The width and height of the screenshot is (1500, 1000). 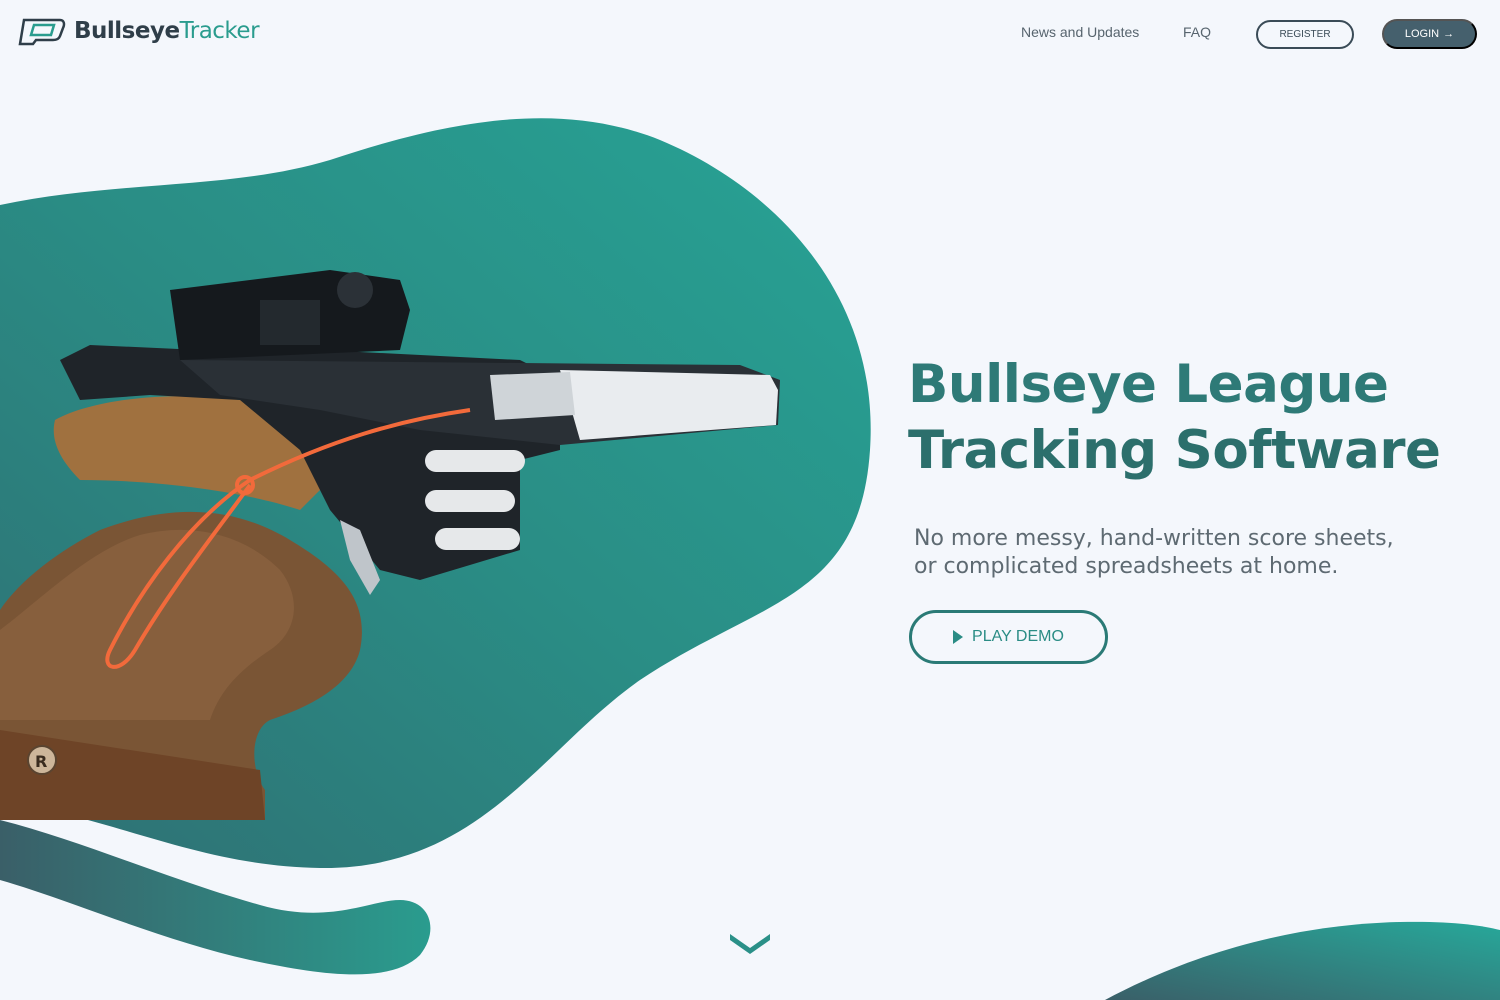 What do you see at coordinates (1126, 566) in the screenshot?
I see `hero-subtitle-line2: or complicated spreadsheets at home.` at bounding box center [1126, 566].